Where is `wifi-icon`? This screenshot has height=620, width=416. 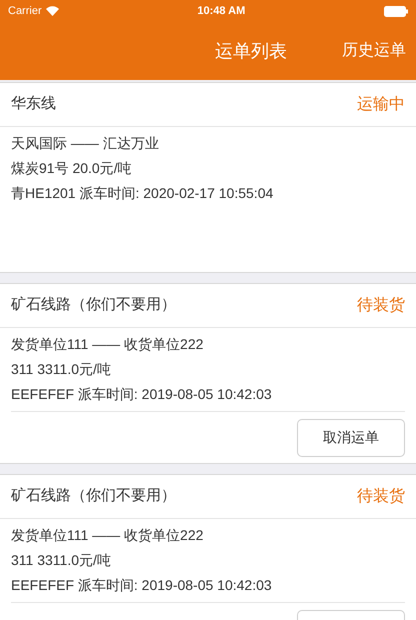
wifi-icon is located at coordinates (52, 11).